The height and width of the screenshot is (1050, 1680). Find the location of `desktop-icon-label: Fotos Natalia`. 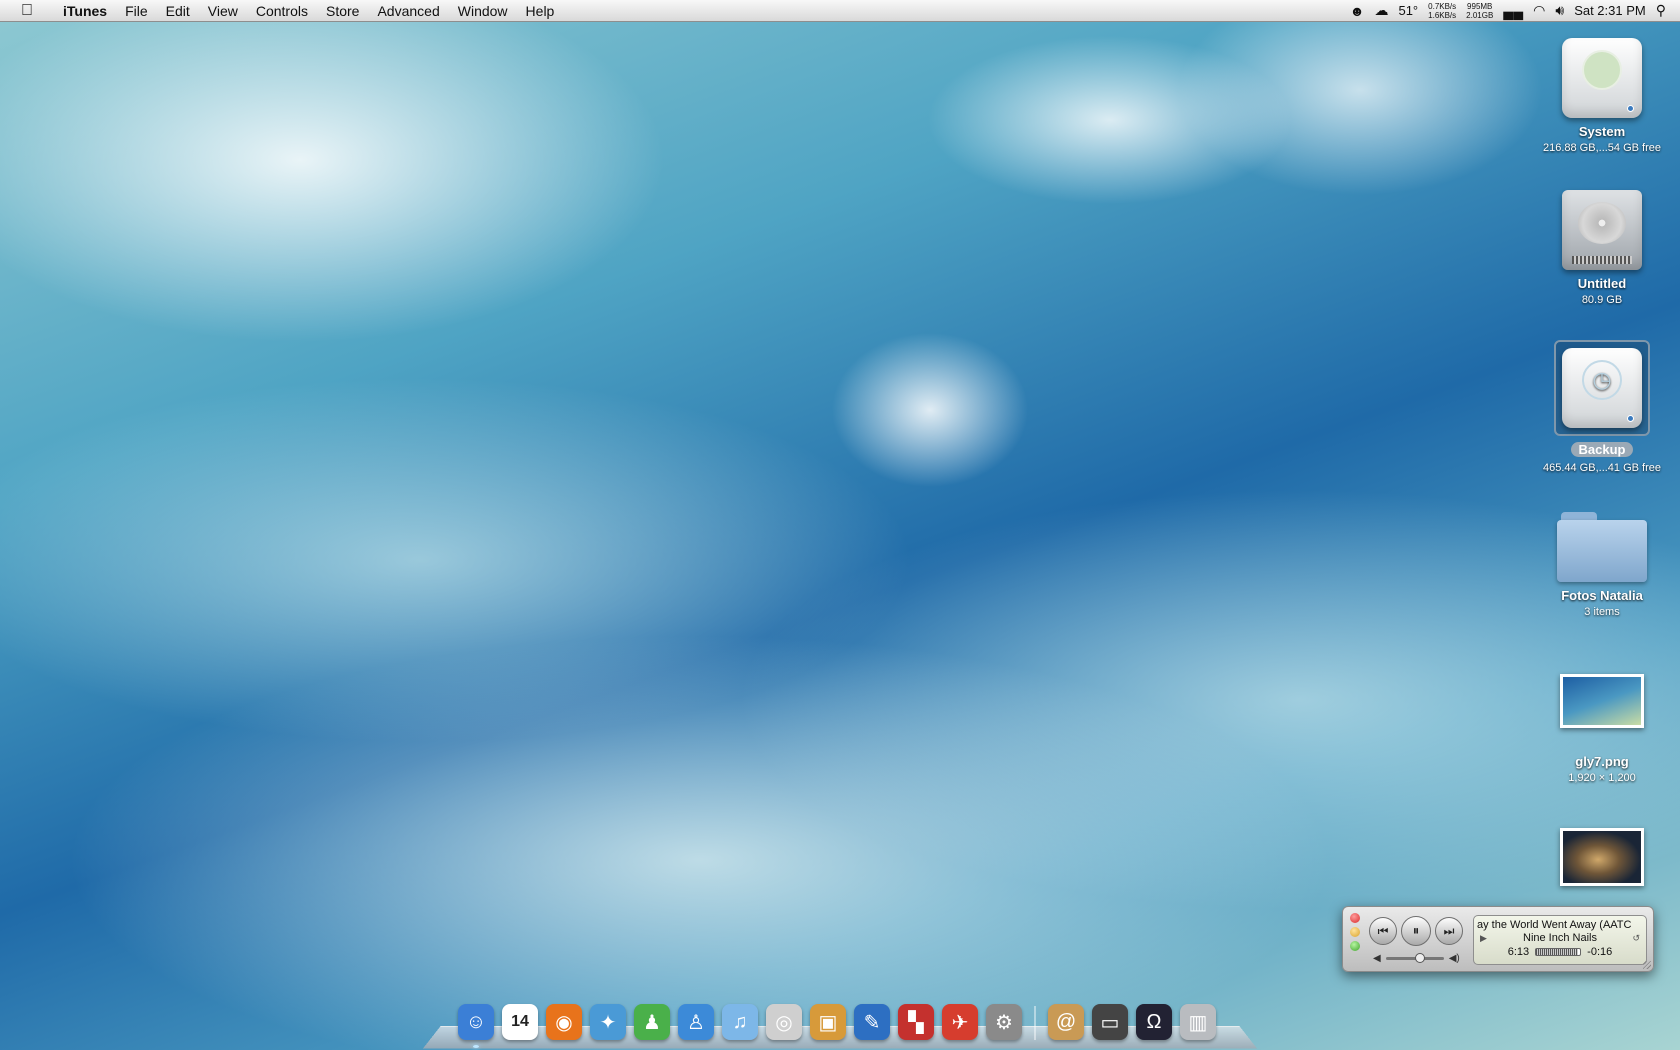

desktop-icon-label: Fotos Natalia is located at coordinates (1602, 595).